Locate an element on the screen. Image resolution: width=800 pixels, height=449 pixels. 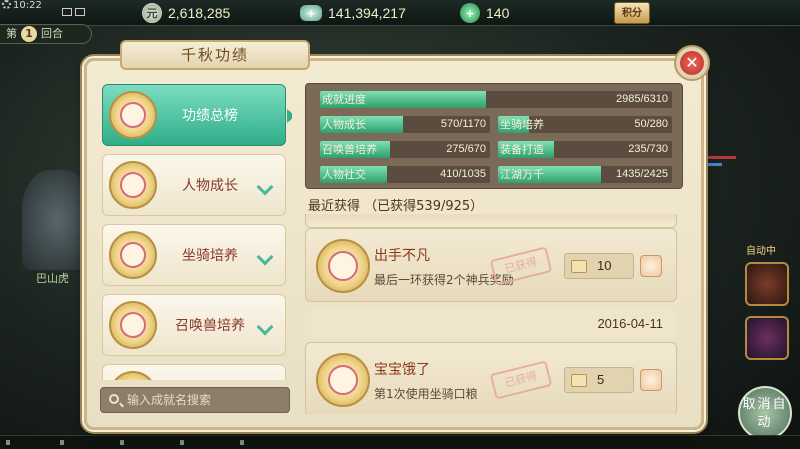
currency-ingot: + 141,394,217 is located at coordinates (353, 13).